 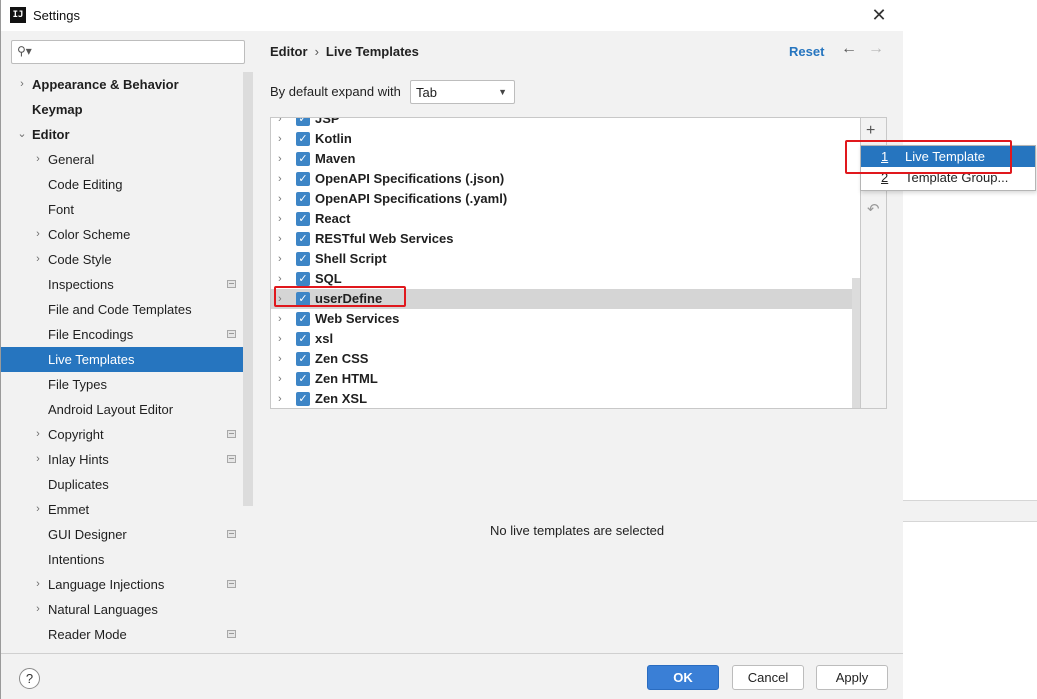 I want to click on template-group-row: › ✓ Maven, so click(x=565, y=159).